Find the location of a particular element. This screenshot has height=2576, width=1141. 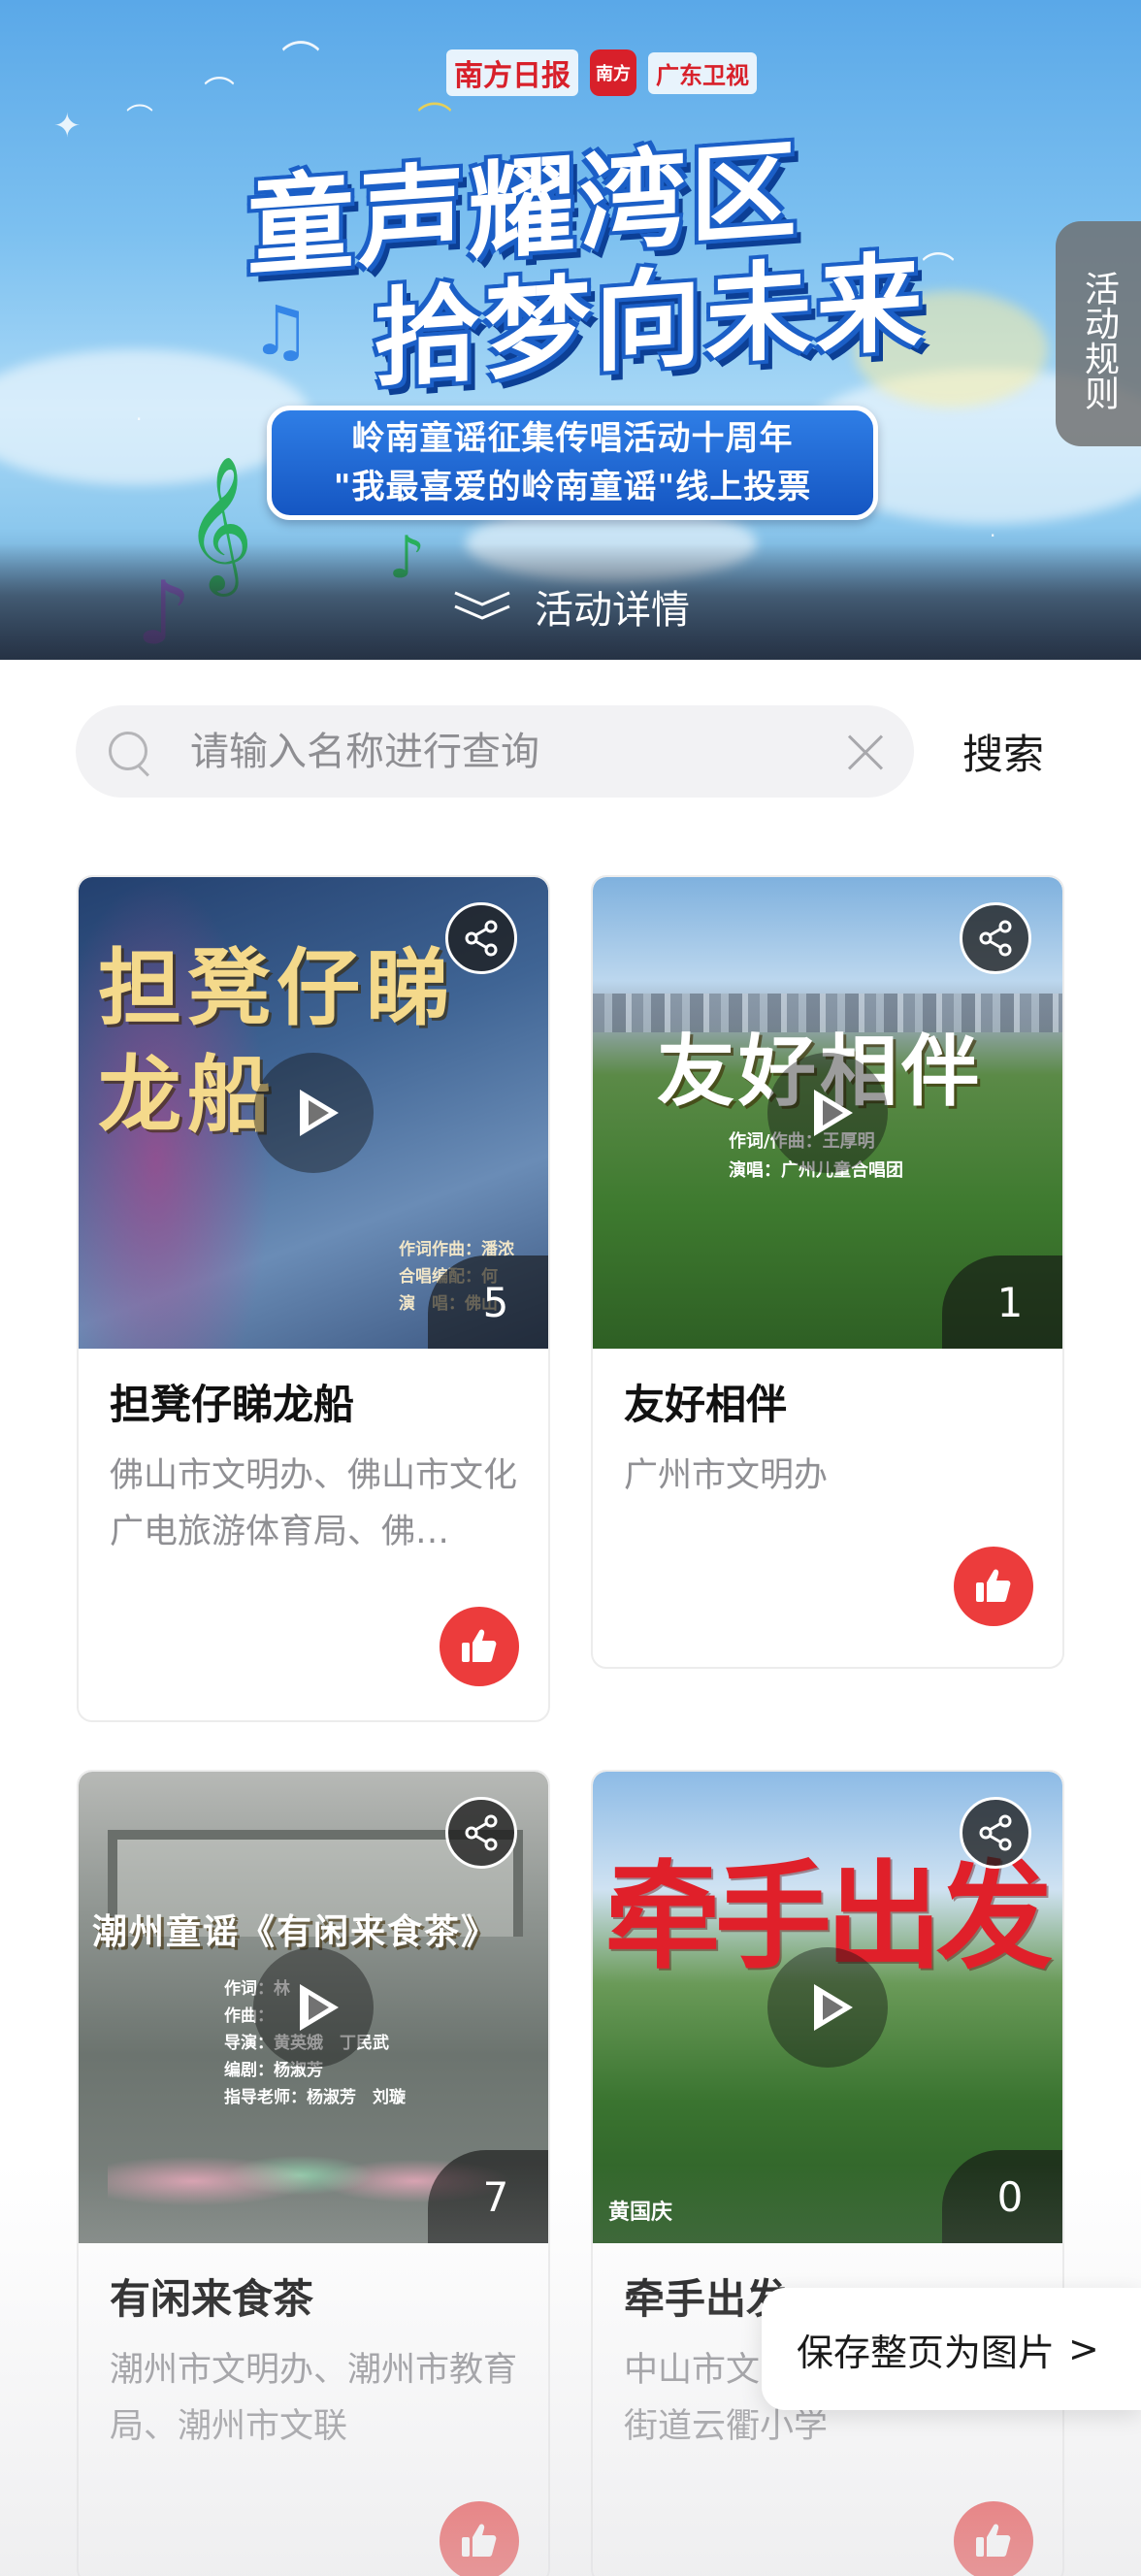

entry-title: 有闲来食茶 is located at coordinates (212, 2299).